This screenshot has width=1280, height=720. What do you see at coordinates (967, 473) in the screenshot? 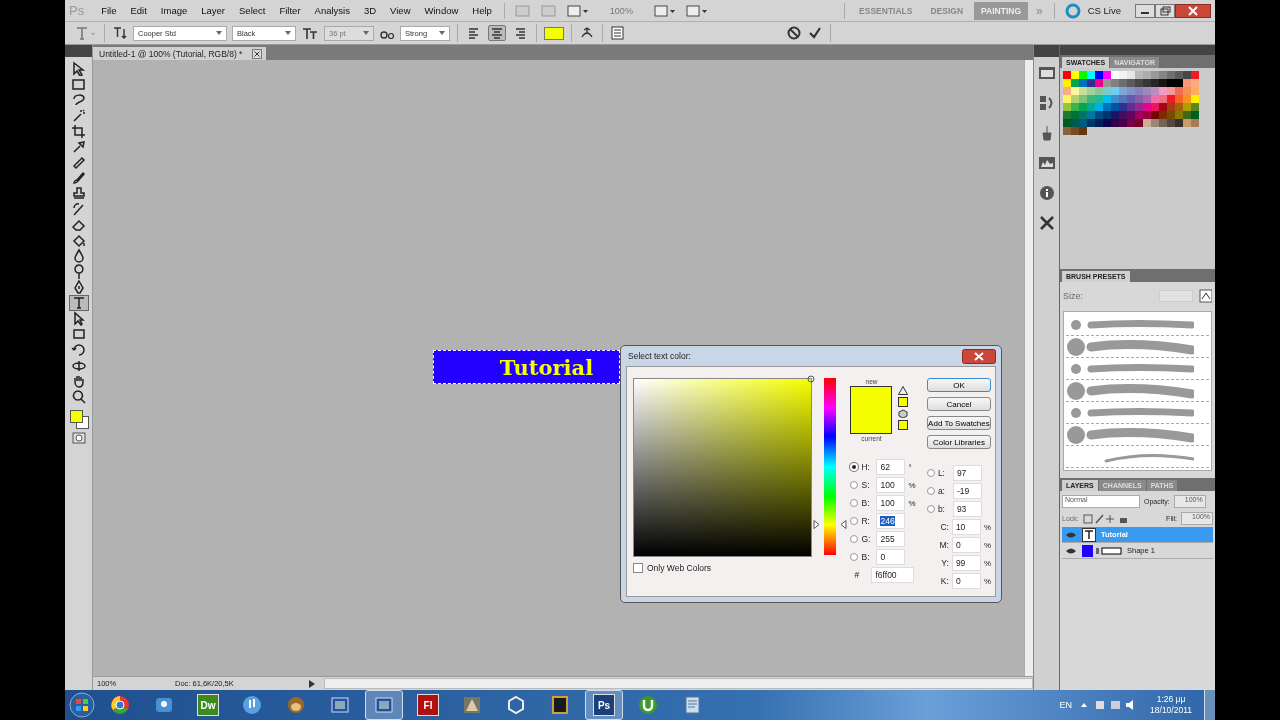
I see `input-field: 97` at bounding box center [967, 473].